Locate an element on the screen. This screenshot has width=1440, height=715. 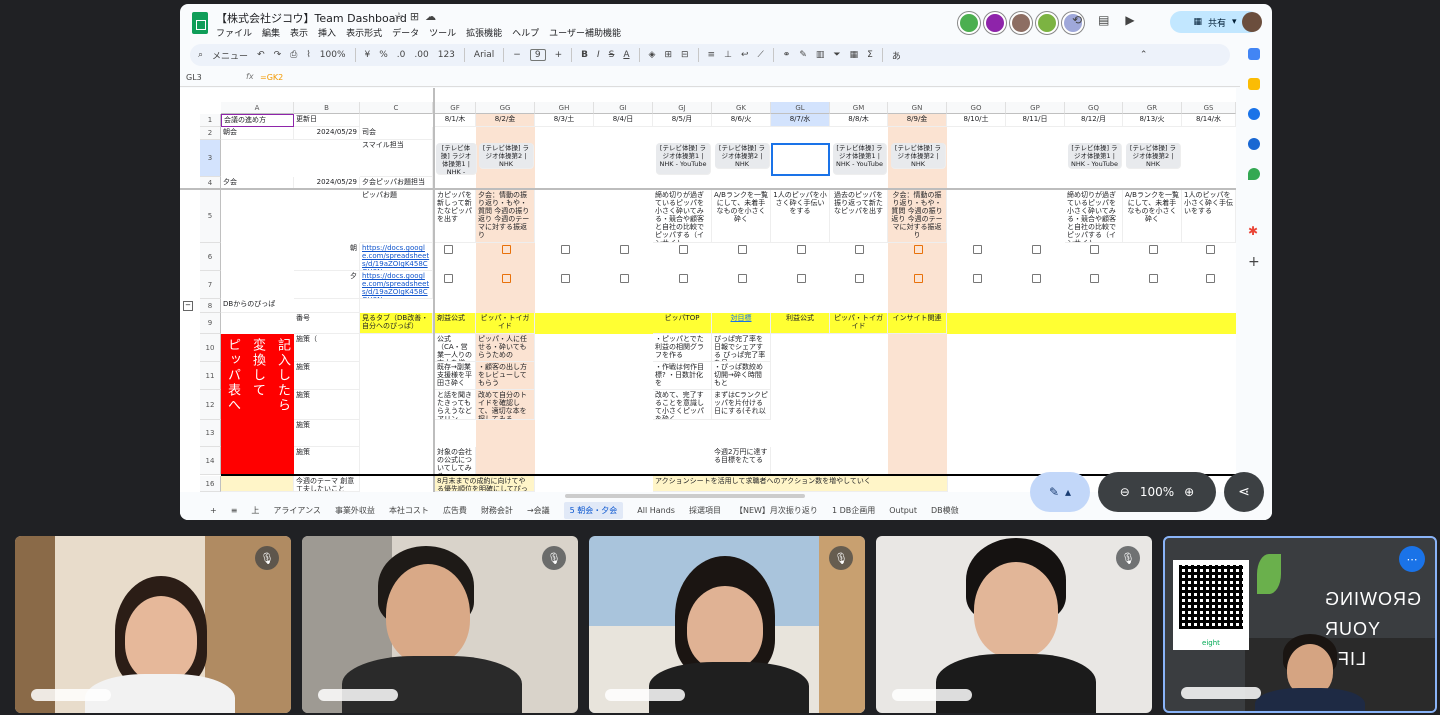
sheet-tab: Output is located at coordinates (903, 510).